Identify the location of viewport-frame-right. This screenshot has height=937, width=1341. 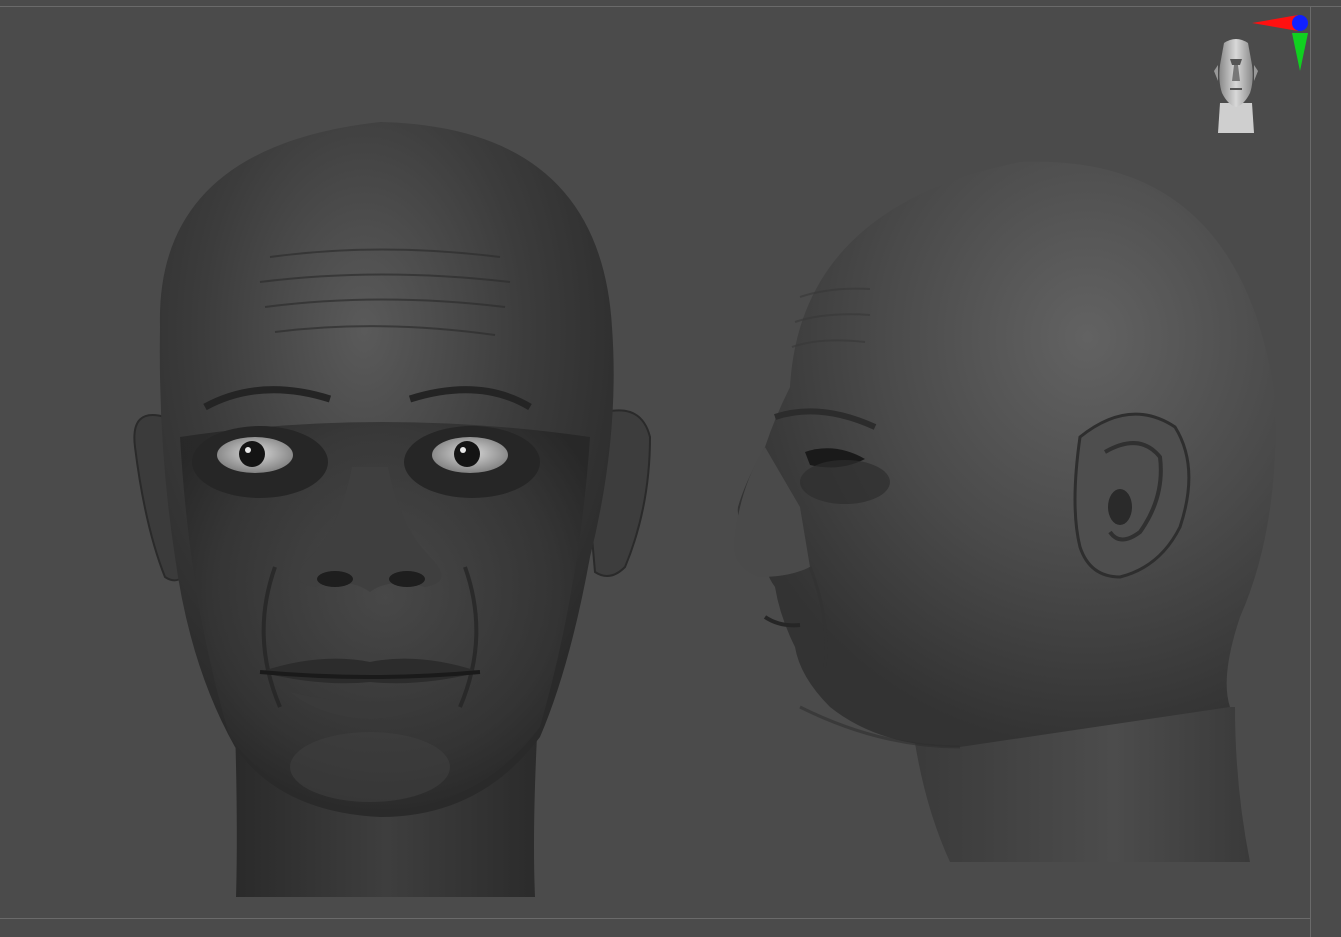
(1310, 471).